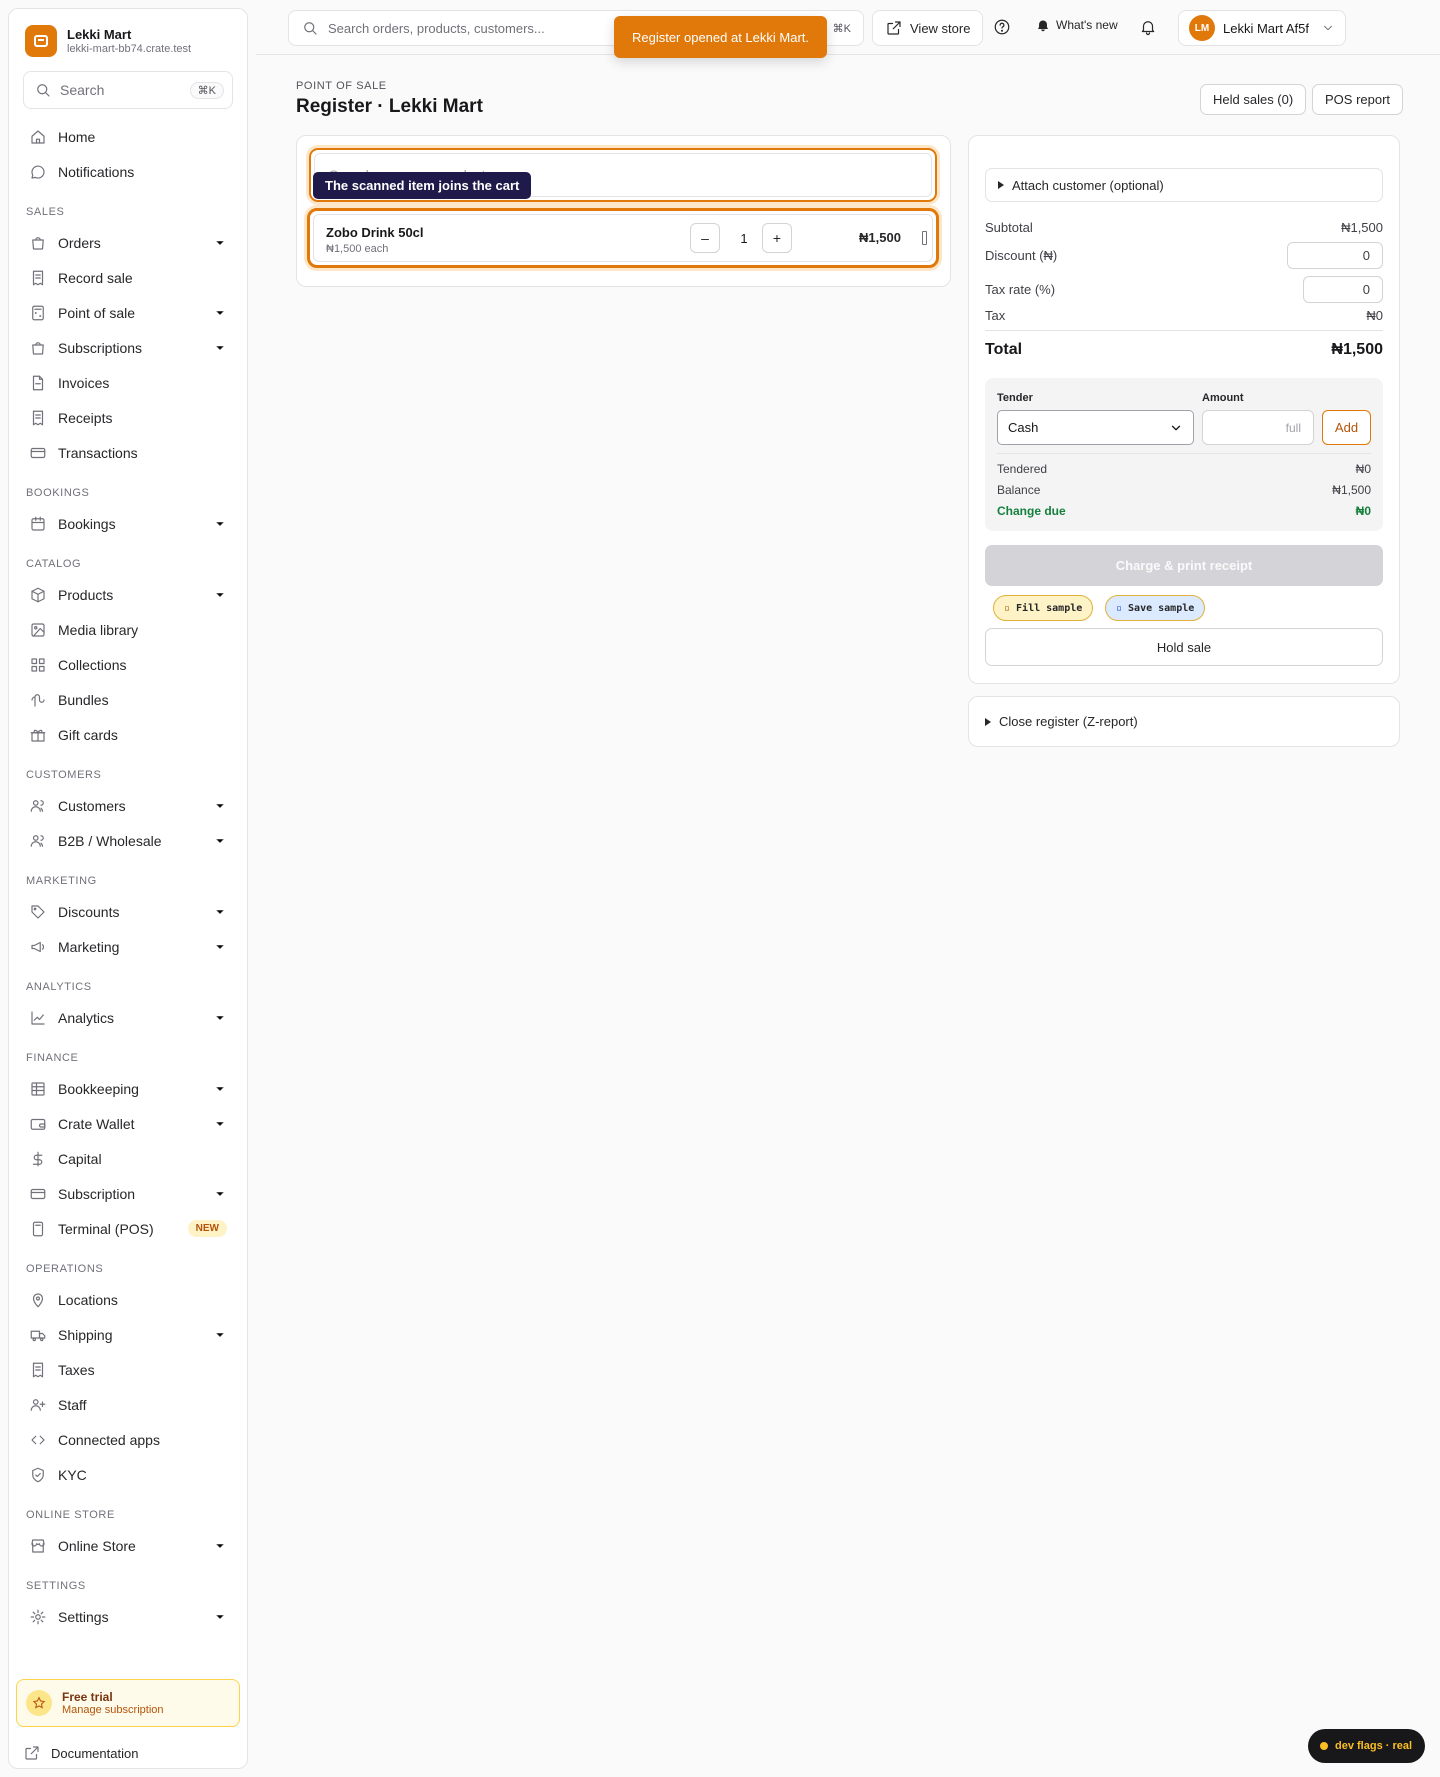 This screenshot has width=1440, height=1777. I want to click on sidebar-item-label: Terminal (POS), so click(106, 1228).